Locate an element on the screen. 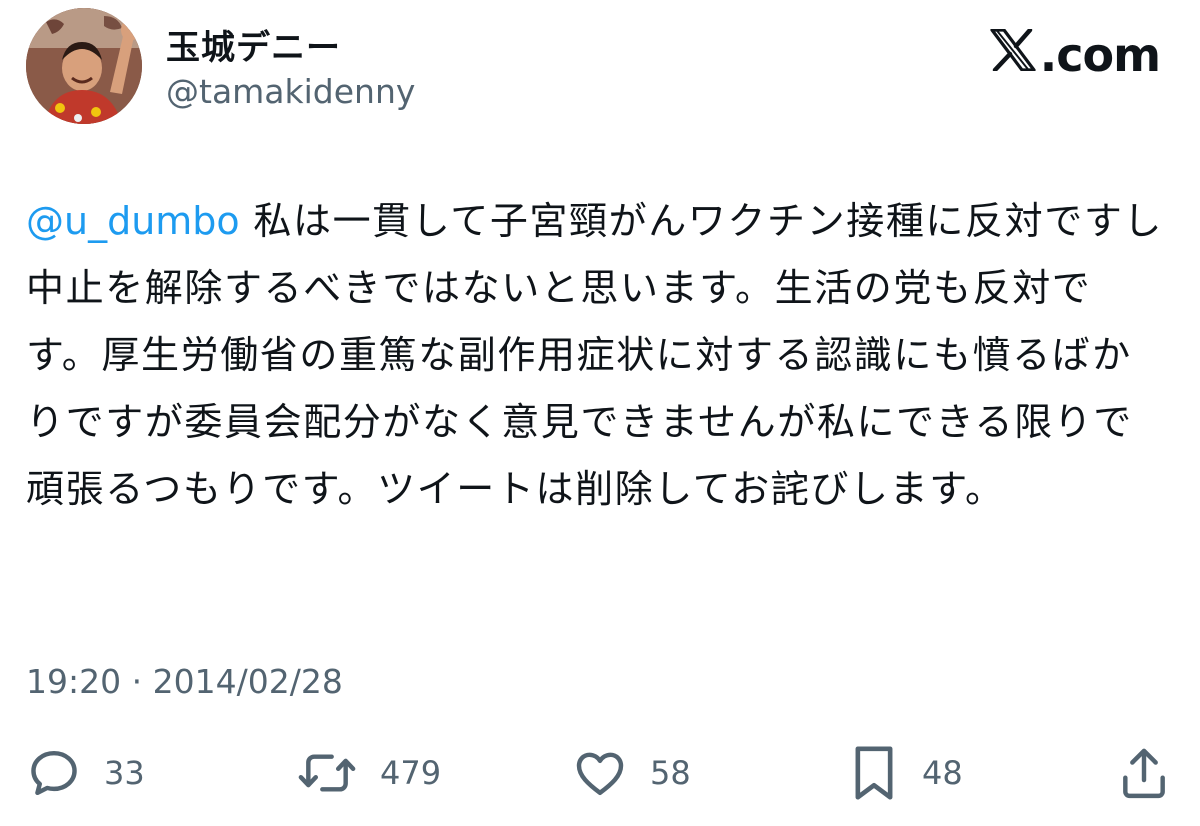 The width and height of the screenshot is (1200, 826). reply-button: 33 is located at coordinates (85, 773).